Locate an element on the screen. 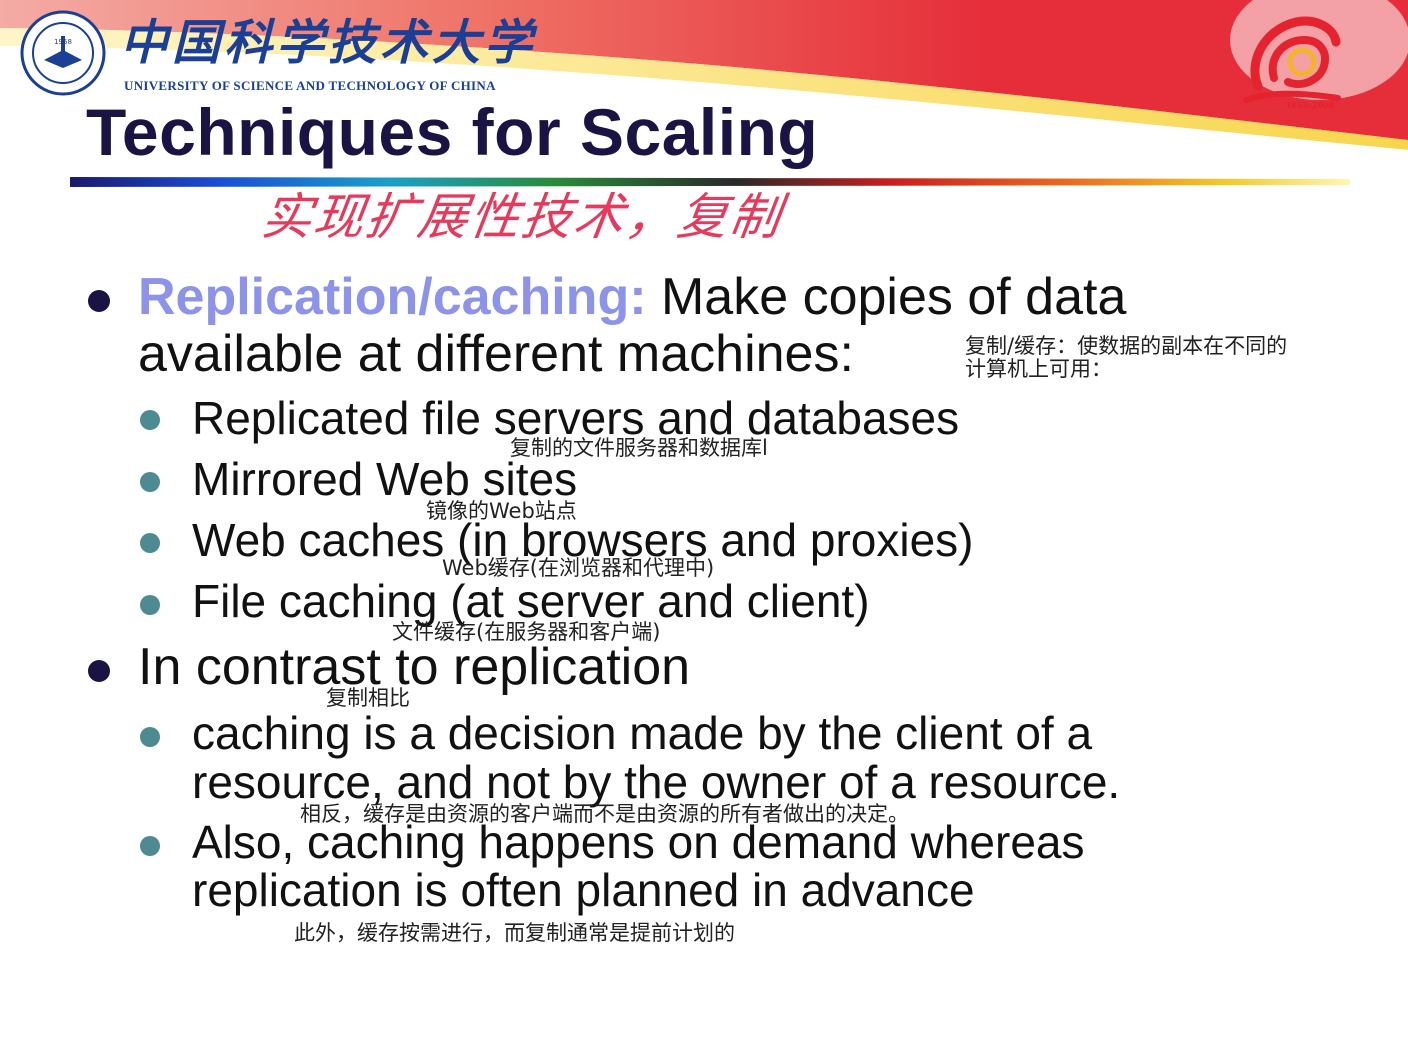  translation-note: 计算机上可用： is located at coordinates (1038, 369).